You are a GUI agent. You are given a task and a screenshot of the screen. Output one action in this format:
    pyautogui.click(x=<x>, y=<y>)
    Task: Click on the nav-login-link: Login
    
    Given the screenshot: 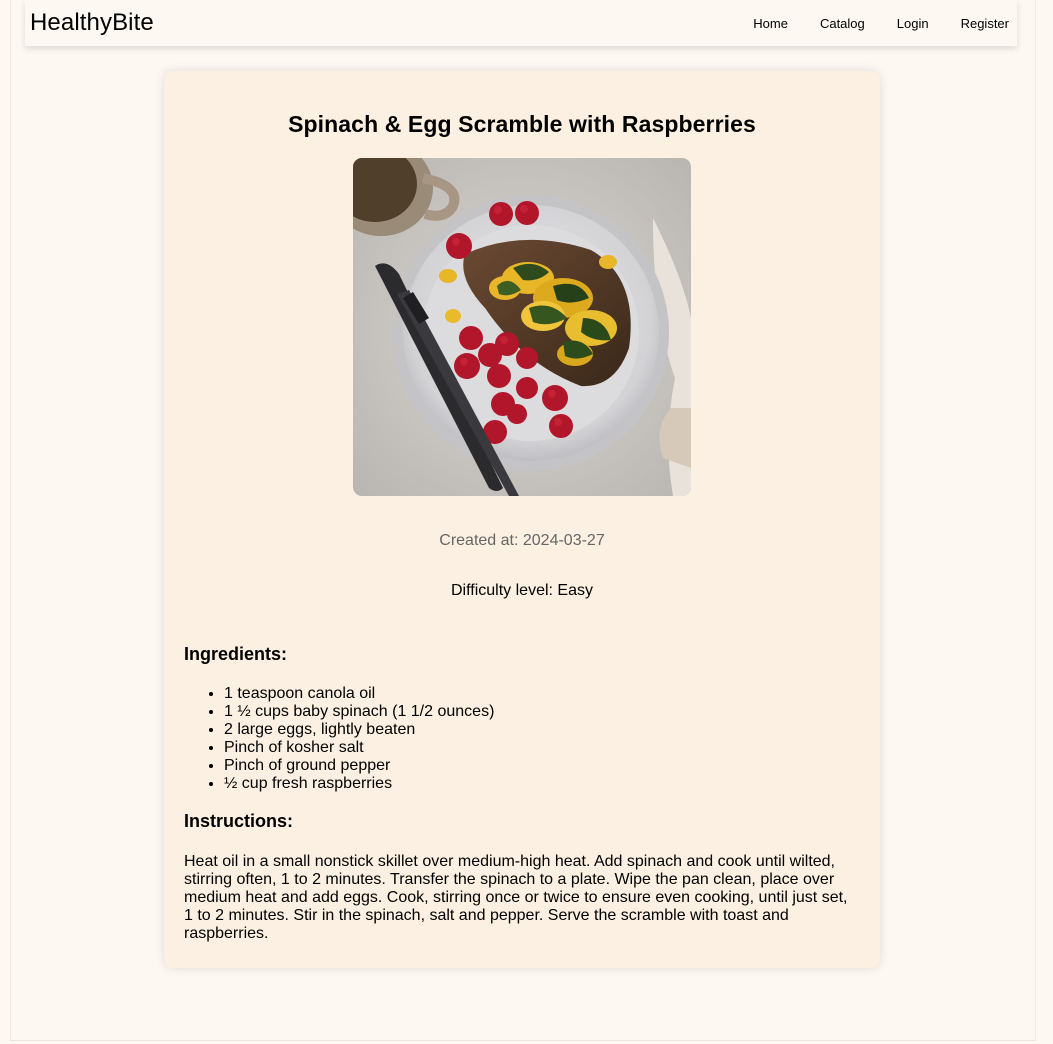 What is the action you would take?
    pyautogui.click(x=913, y=23)
    